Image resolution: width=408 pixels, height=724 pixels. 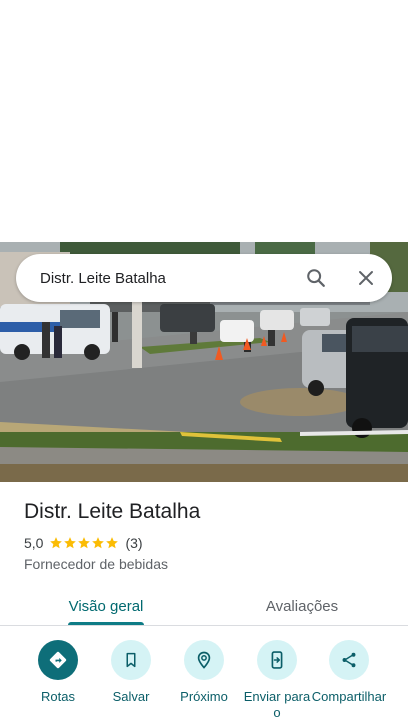 I want to click on review-count: (3), so click(x=134, y=543).